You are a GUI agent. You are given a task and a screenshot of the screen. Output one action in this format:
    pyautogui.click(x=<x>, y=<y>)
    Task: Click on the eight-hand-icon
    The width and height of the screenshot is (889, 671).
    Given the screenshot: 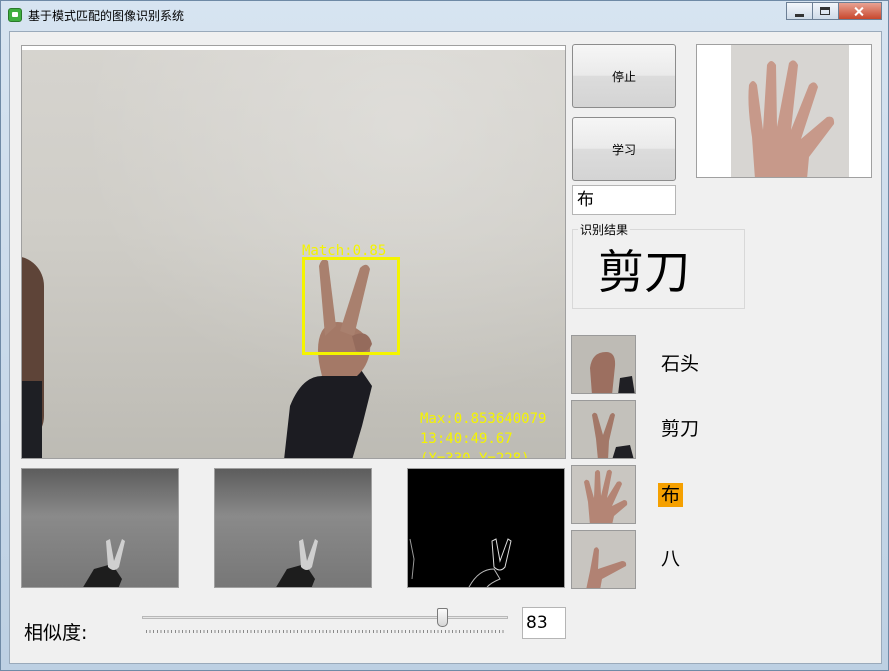 What is the action you would take?
    pyautogui.click(x=603, y=559)
    